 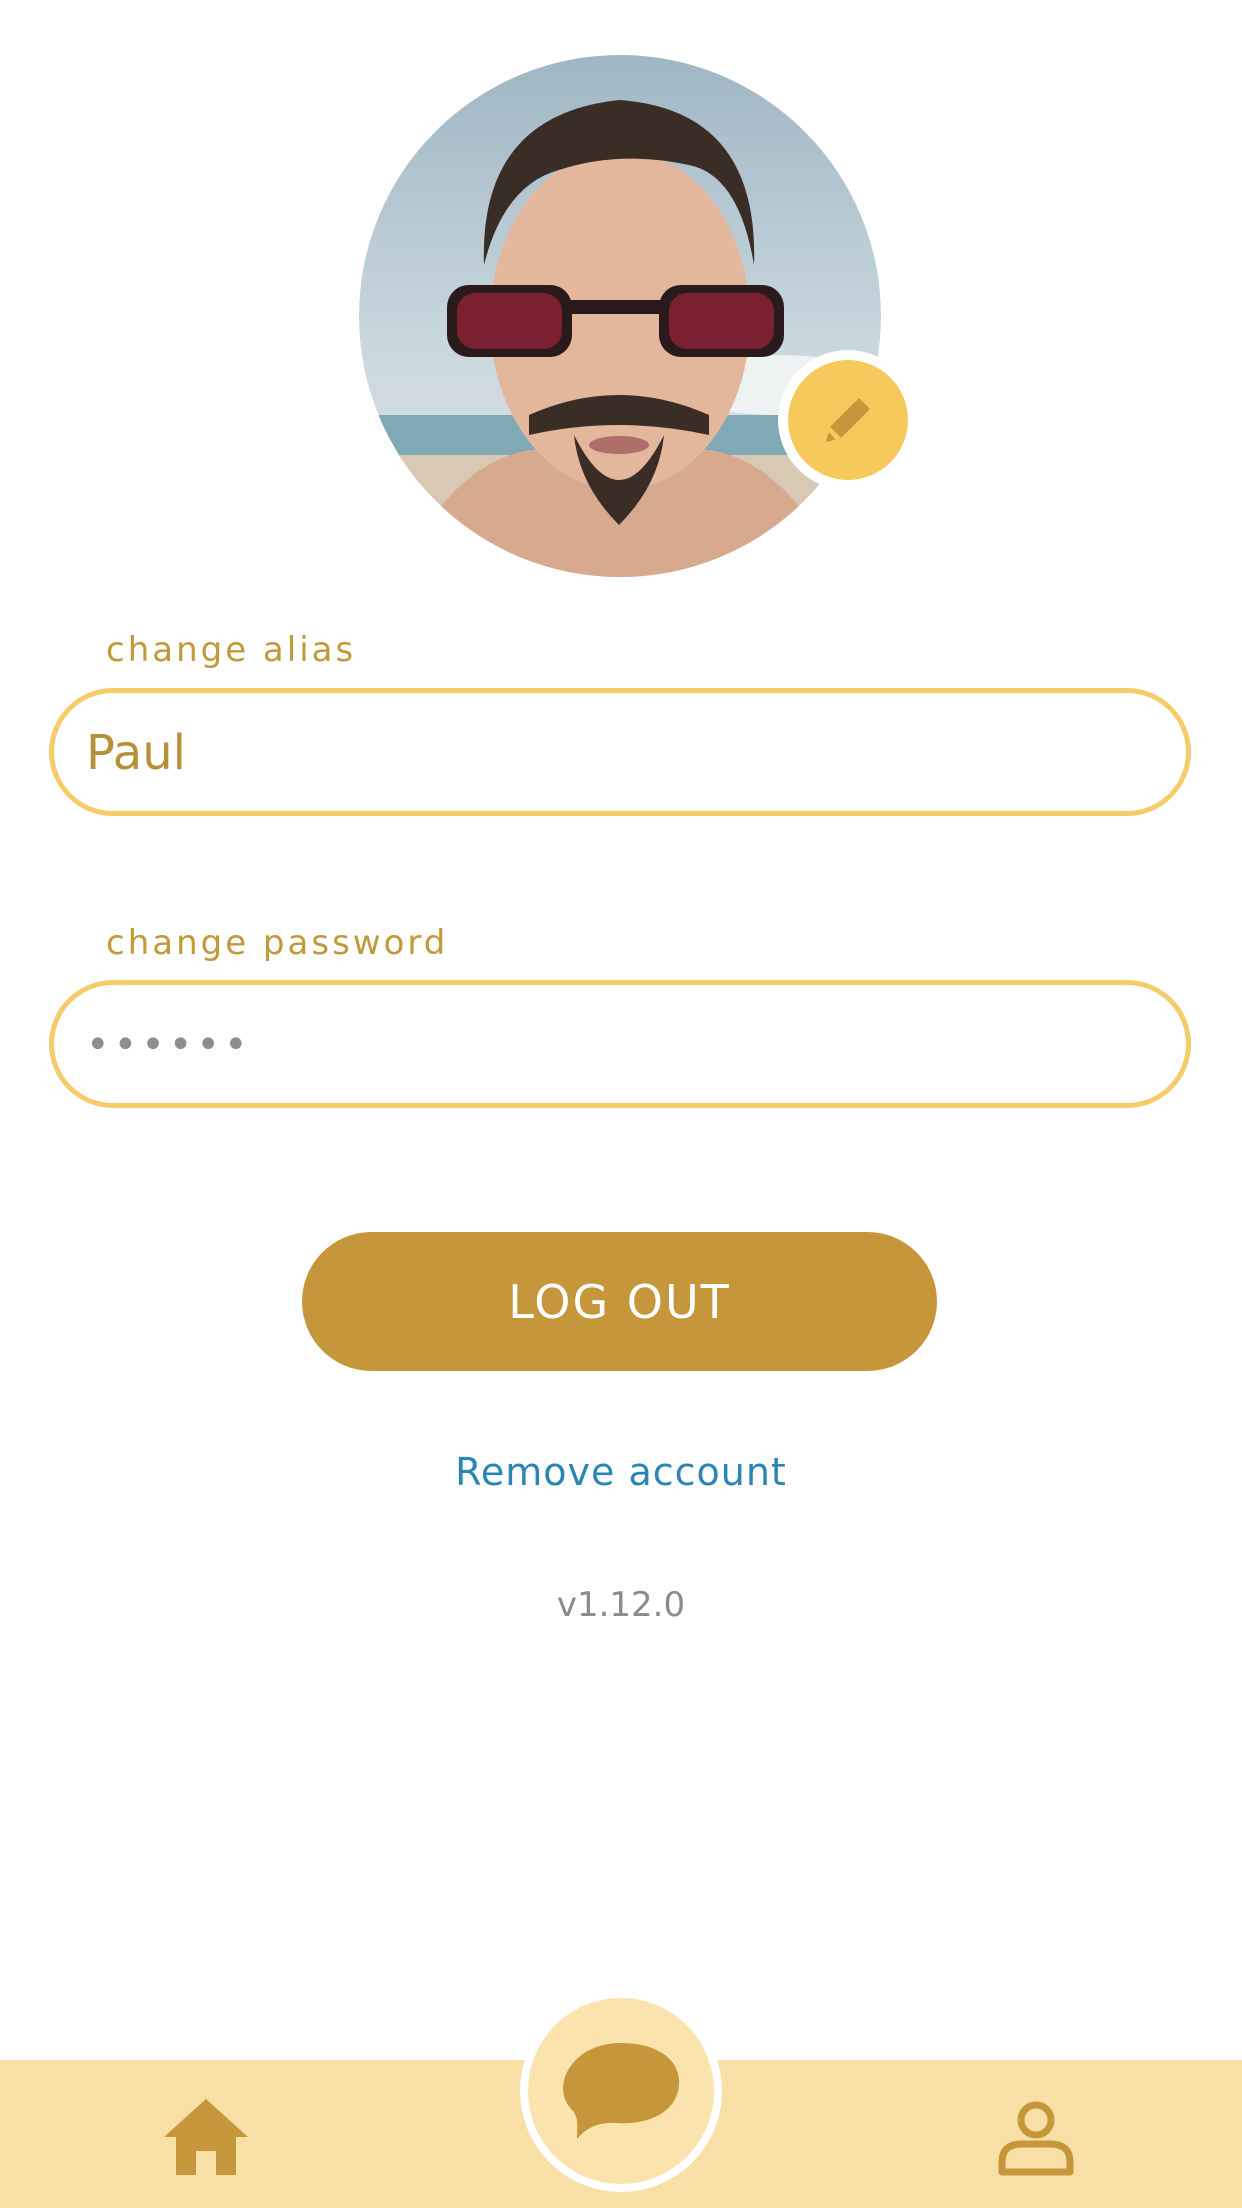 I want to click on pencil-icon, so click(x=848, y=420).